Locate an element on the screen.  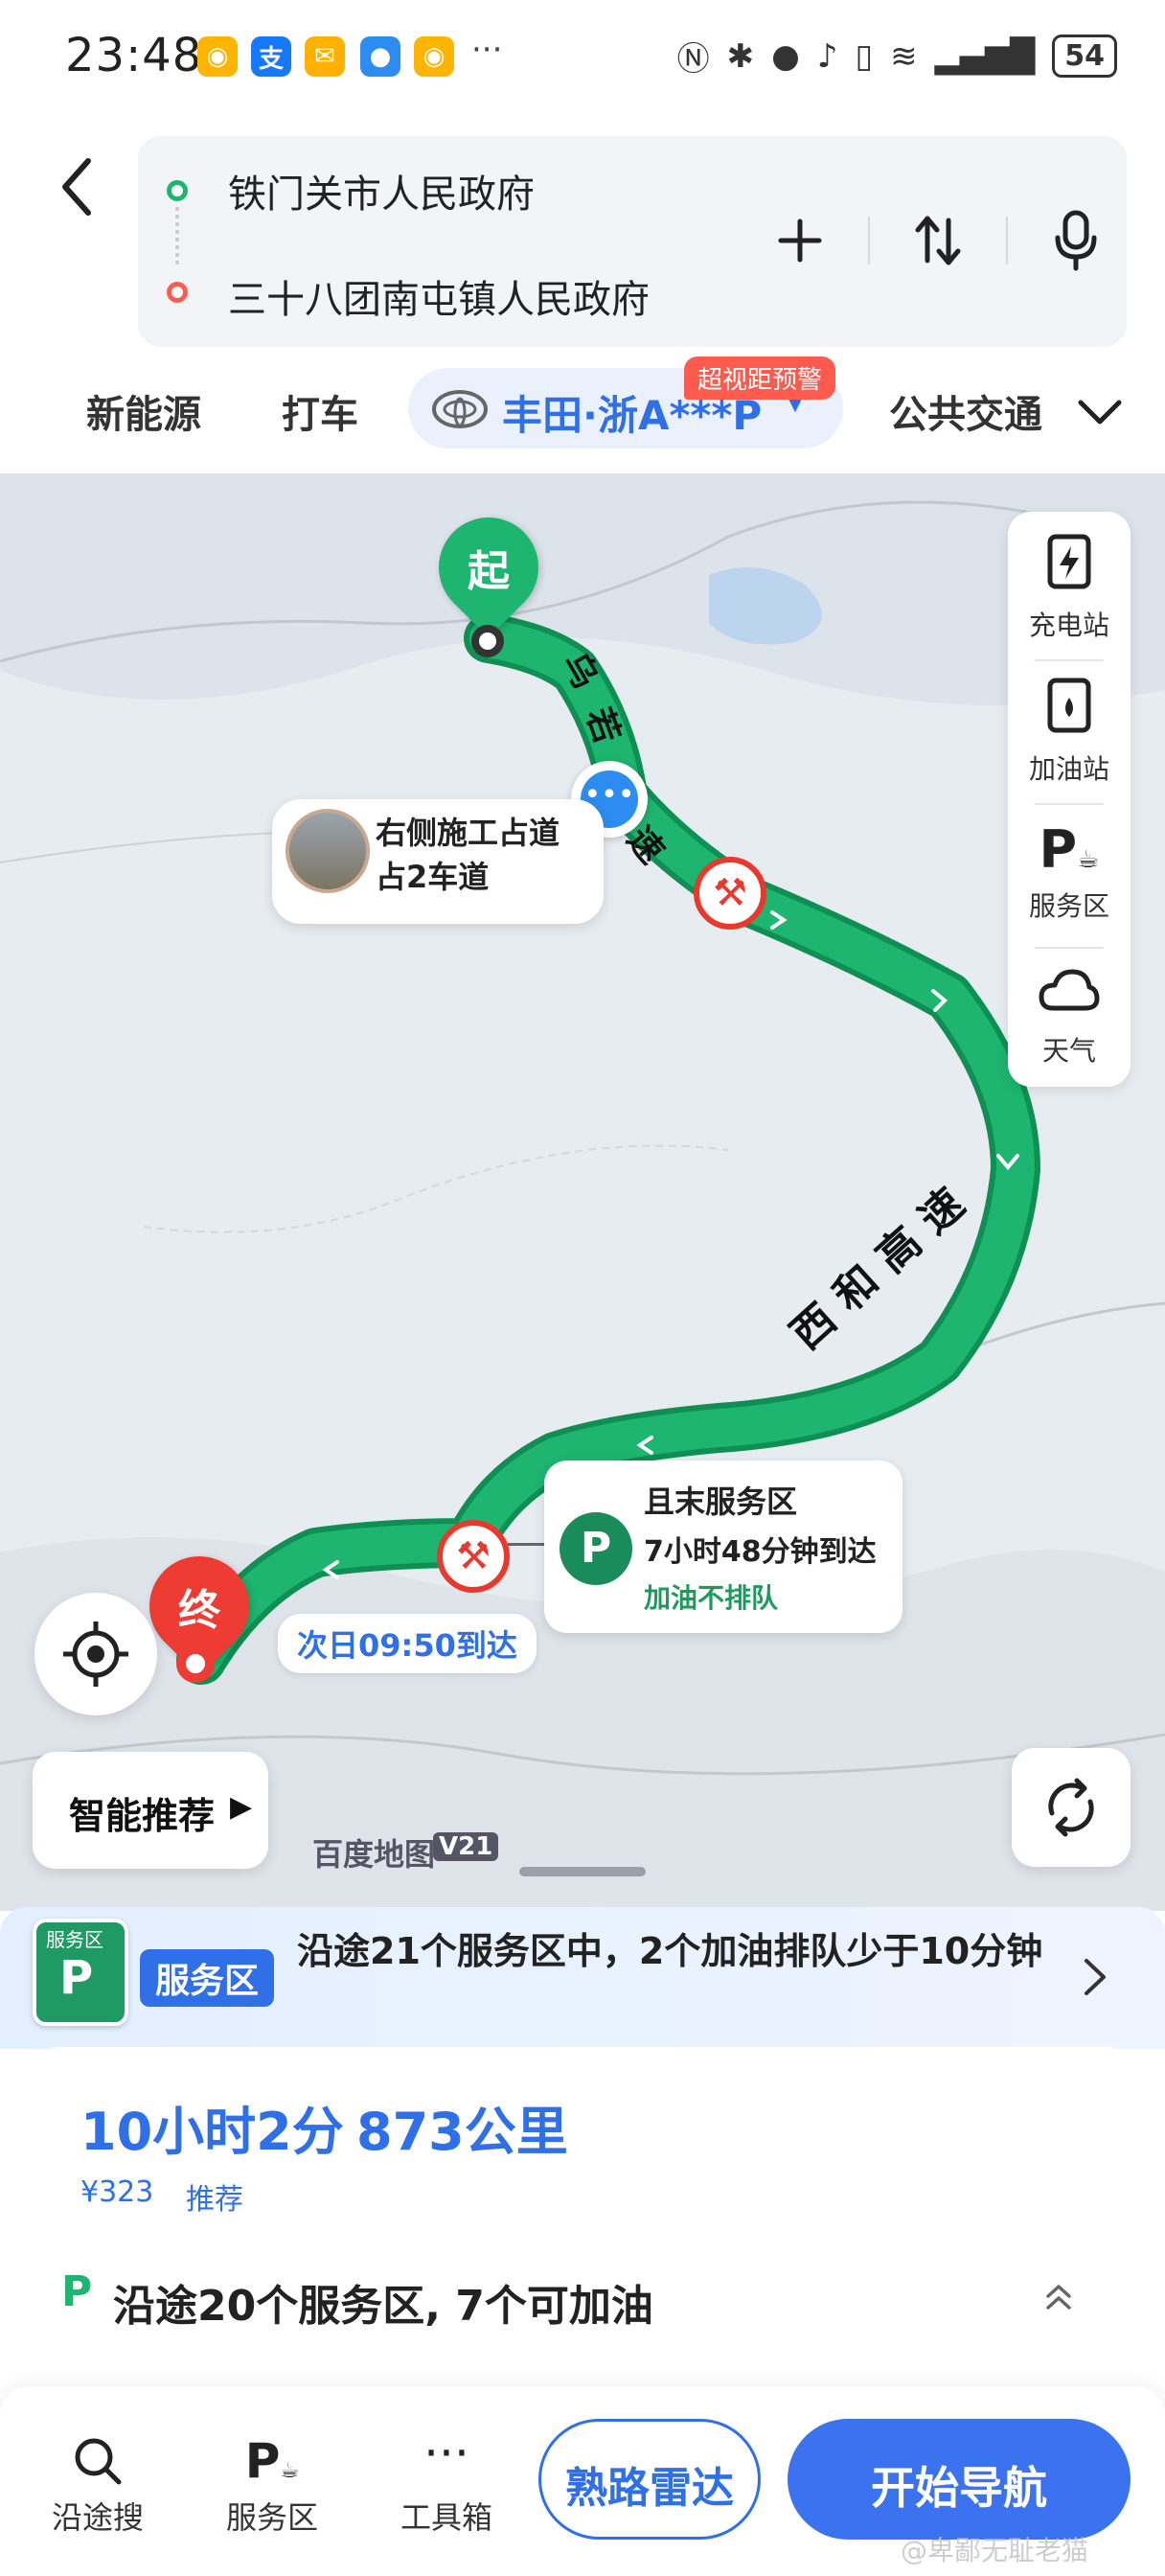
play-triangle-icon: ▶ is located at coordinates (241, 1807).